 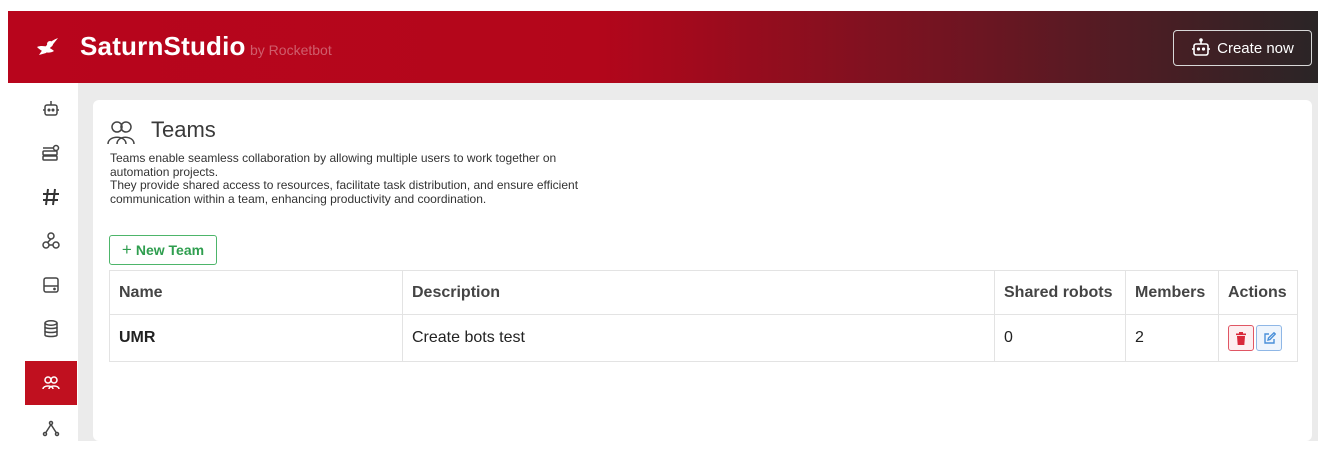 I want to click on sidebar-item-variables, so click(x=51, y=197).